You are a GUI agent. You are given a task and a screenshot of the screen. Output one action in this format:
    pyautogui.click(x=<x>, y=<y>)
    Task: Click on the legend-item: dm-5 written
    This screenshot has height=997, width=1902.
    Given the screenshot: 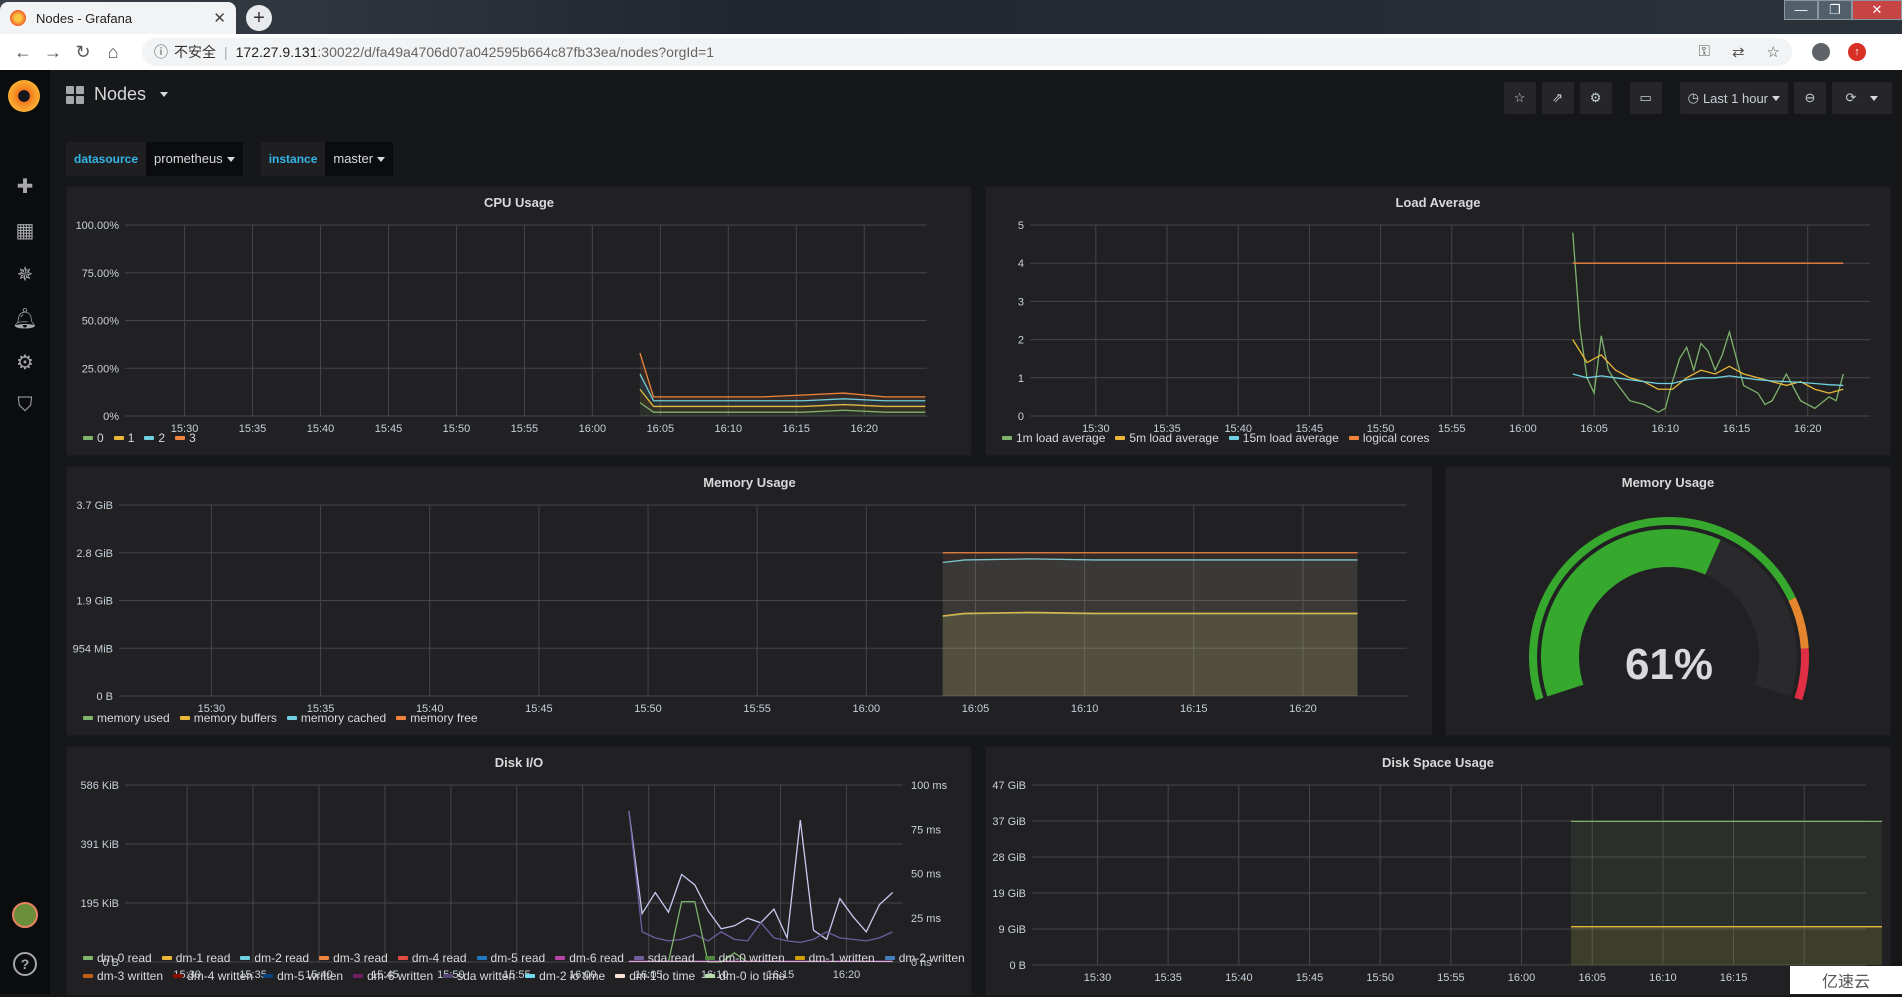 What is the action you would take?
    pyautogui.click(x=303, y=976)
    